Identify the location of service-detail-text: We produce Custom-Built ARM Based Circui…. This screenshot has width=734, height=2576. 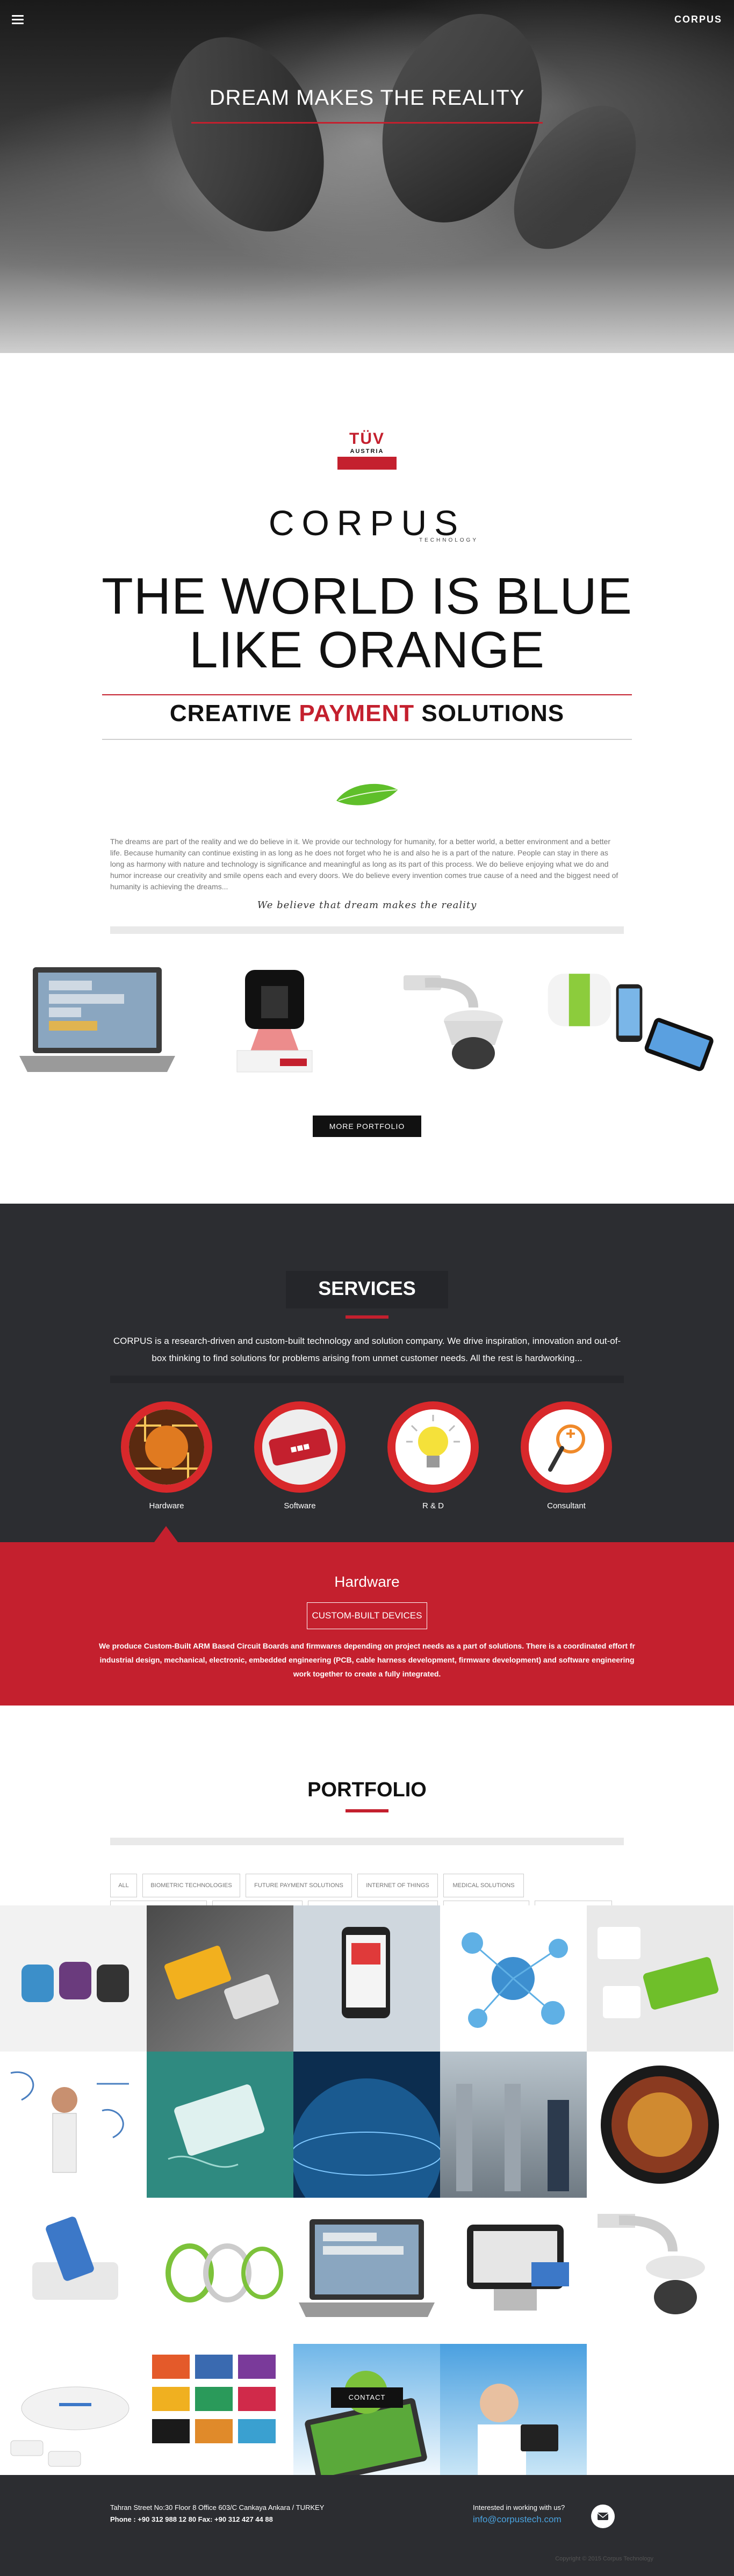
(367, 1660).